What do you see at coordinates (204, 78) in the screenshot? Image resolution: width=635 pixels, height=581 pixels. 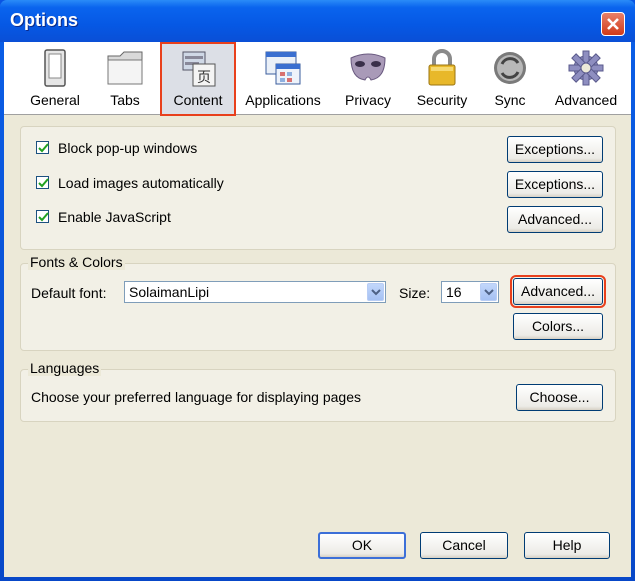 I see `svg-text: 页` at bounding box center [204, 78].